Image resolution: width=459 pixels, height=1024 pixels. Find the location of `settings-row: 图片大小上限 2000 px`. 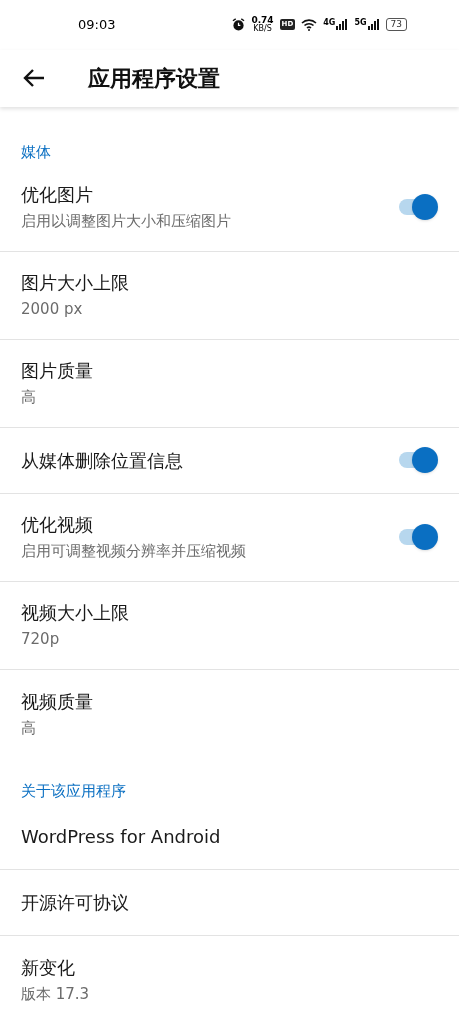

settings-row: 图片大小上限 2000 px is located at coordinates (229, 295).